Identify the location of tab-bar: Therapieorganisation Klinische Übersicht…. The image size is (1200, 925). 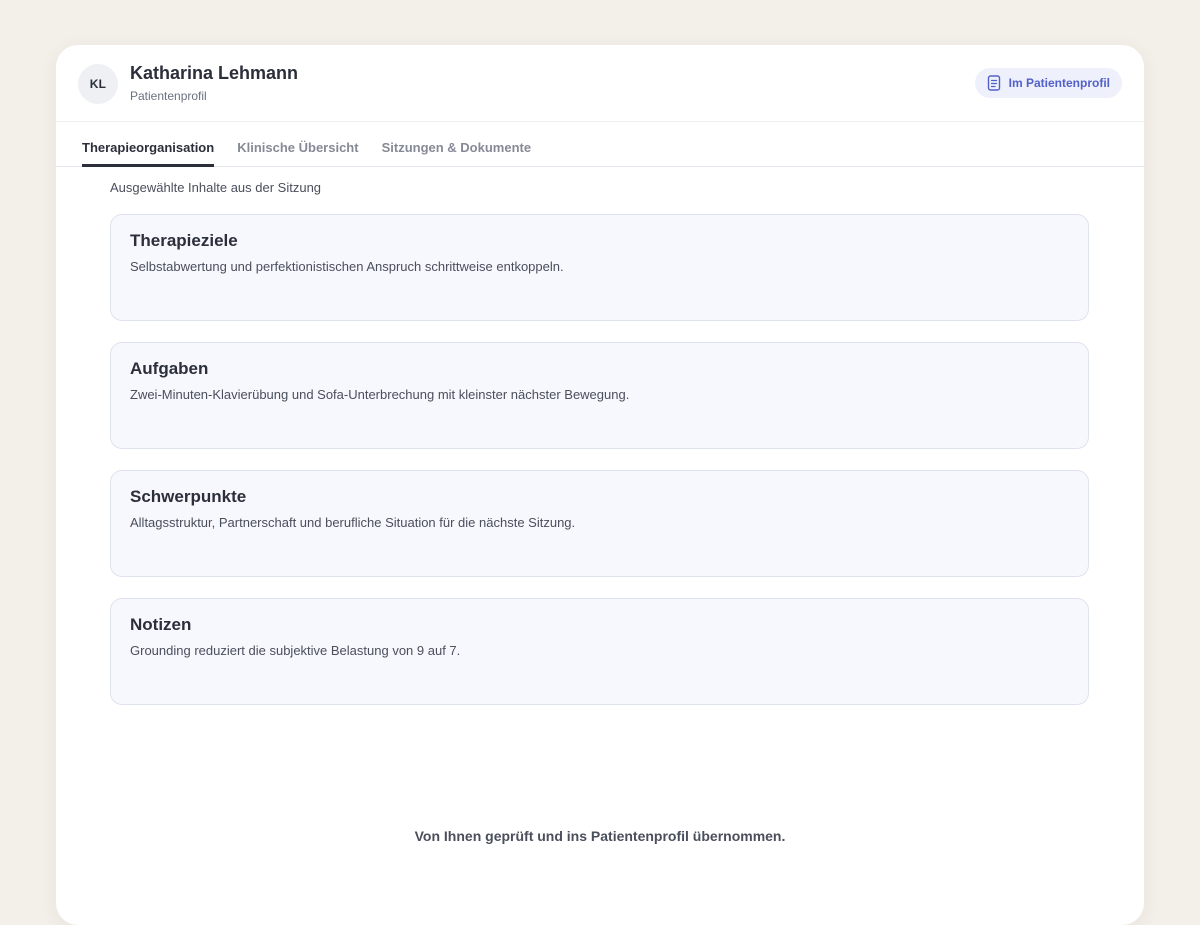
(600, 144).